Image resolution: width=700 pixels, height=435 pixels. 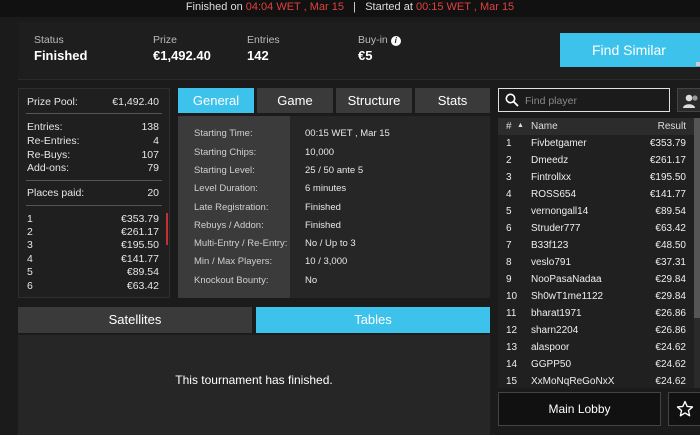 I want to click on started-time: 00:15 WET , Mar 15, so click(x=465, y=7).